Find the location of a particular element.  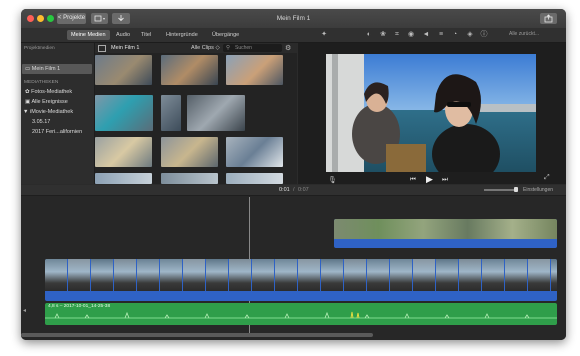

info-icon: ⓘ is located at coordinates (484, 35).